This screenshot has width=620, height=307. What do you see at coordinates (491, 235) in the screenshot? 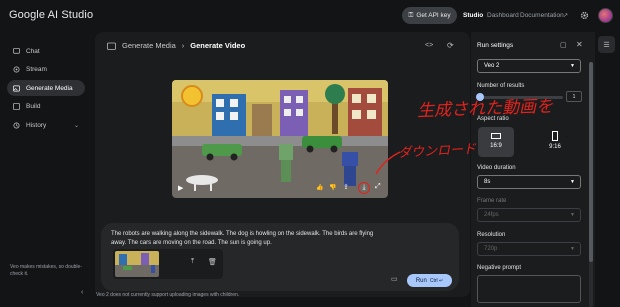
I see `resolution-label: Resolution` at bounding box center [491, 235].